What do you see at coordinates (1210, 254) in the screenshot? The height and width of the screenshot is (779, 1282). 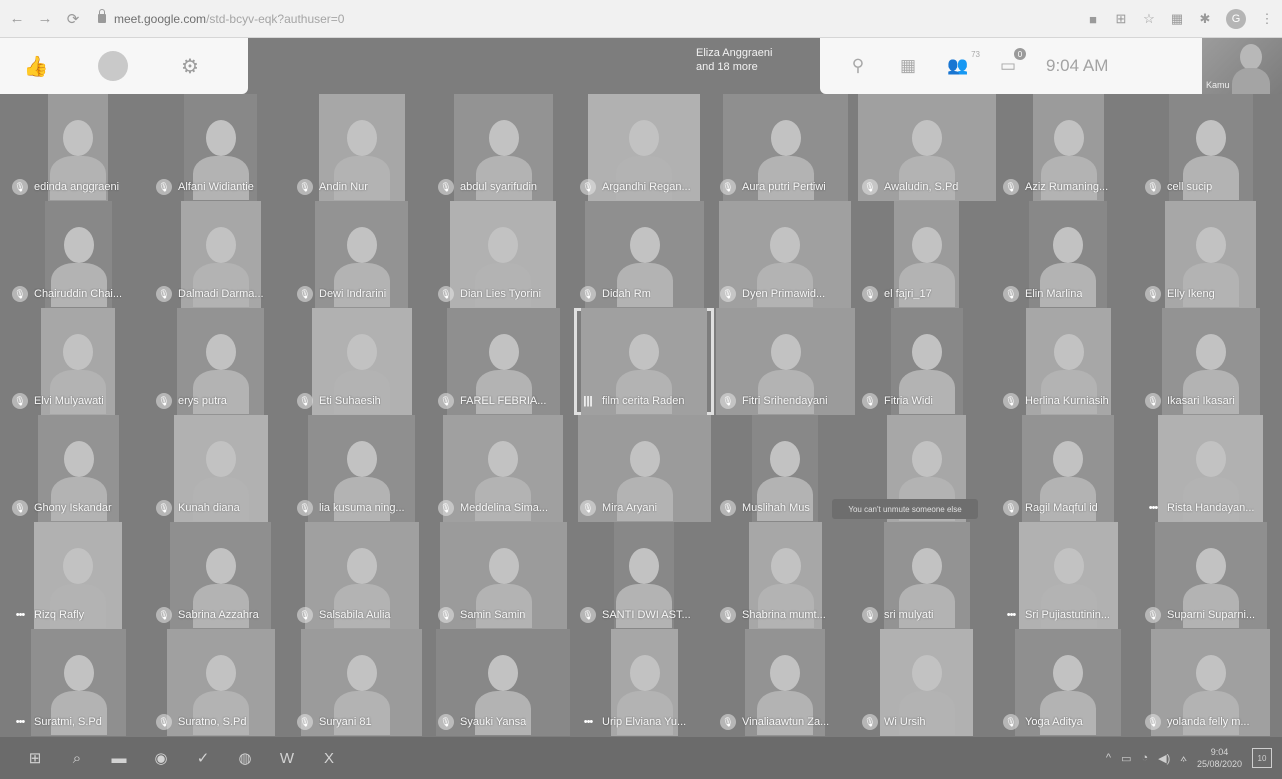 I see `participant-tile: 🎙 Elly Ikeng` at bounding box center [1210, 254].